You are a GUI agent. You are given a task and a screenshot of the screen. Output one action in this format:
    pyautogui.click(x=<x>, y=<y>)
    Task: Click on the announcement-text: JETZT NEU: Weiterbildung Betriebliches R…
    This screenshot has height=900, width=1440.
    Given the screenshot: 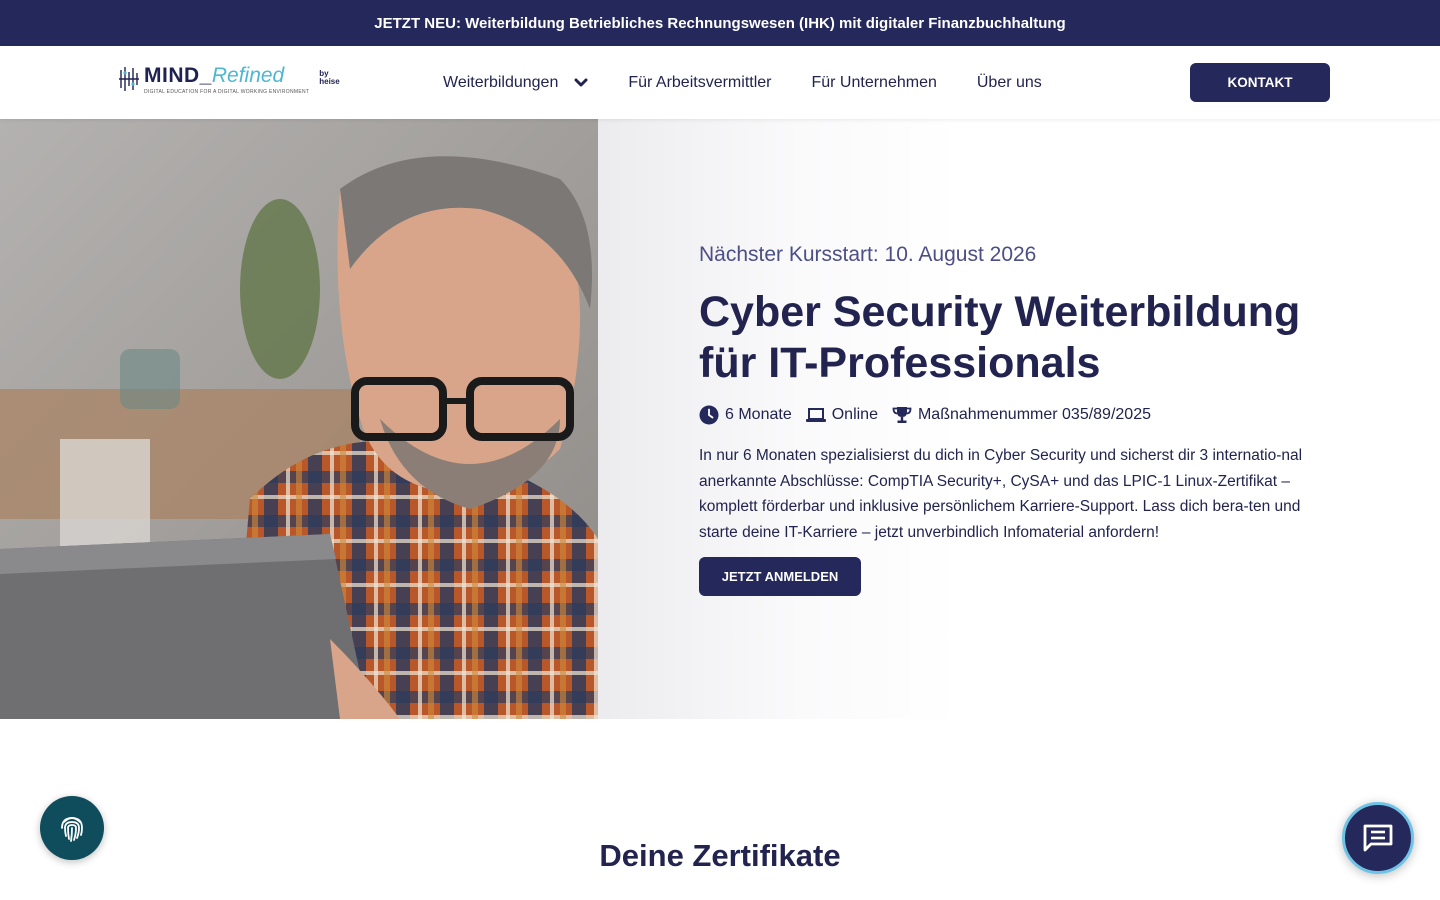 What is the action you would take?
    pyautogui.click(x=719, y=23)
    